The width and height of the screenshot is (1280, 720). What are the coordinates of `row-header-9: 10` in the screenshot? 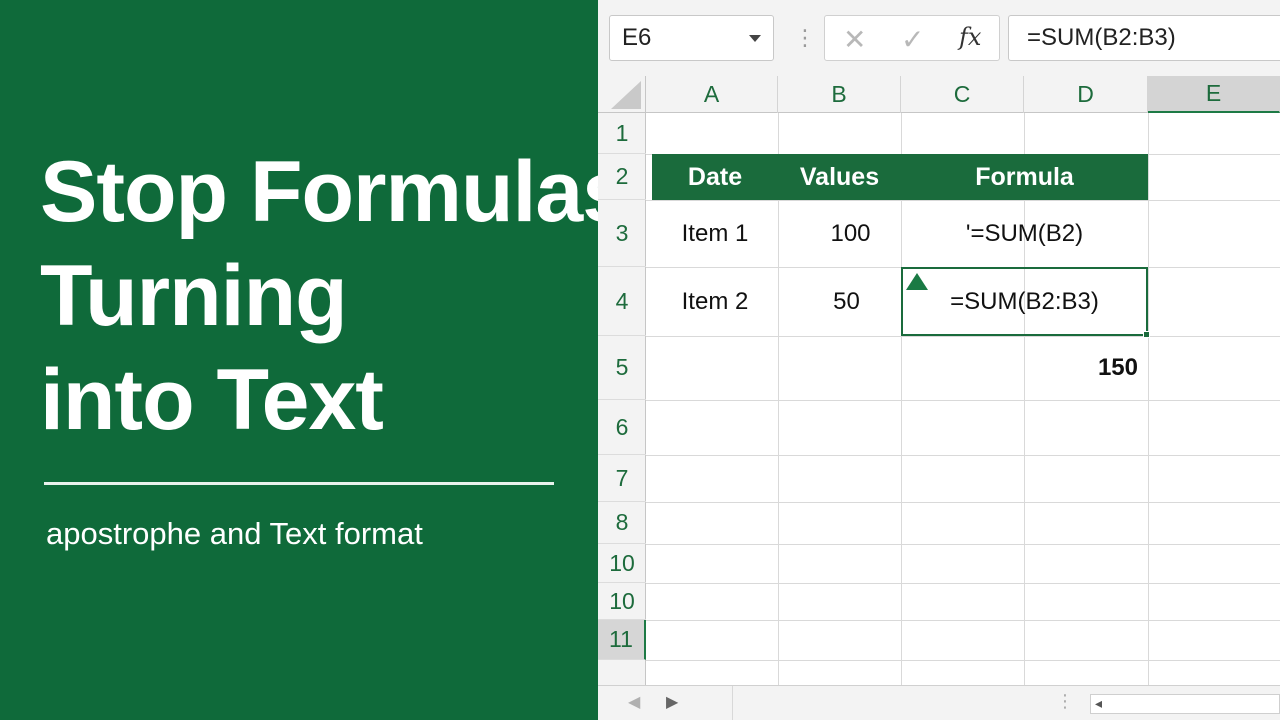 It's located at (622, 563).